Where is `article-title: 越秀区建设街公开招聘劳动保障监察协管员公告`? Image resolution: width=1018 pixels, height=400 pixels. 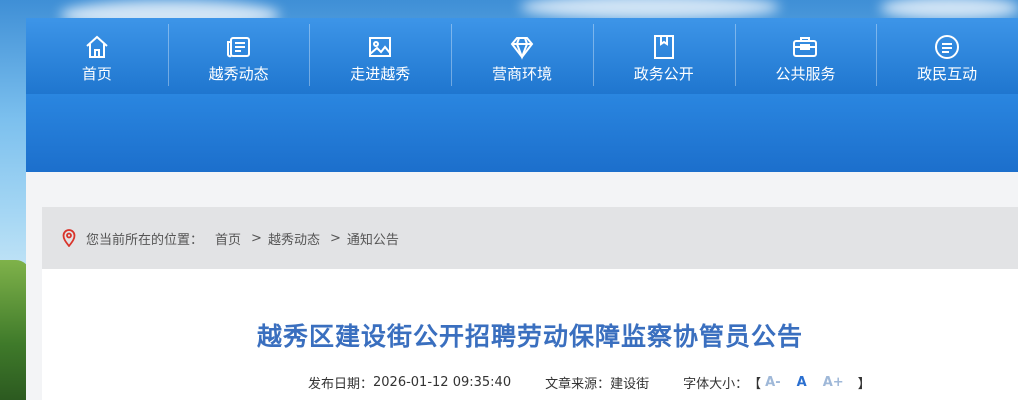 article-title: 越秀区建设街公开招聘劳动保障监察协管员公告 is located at coordinates (529, 336).